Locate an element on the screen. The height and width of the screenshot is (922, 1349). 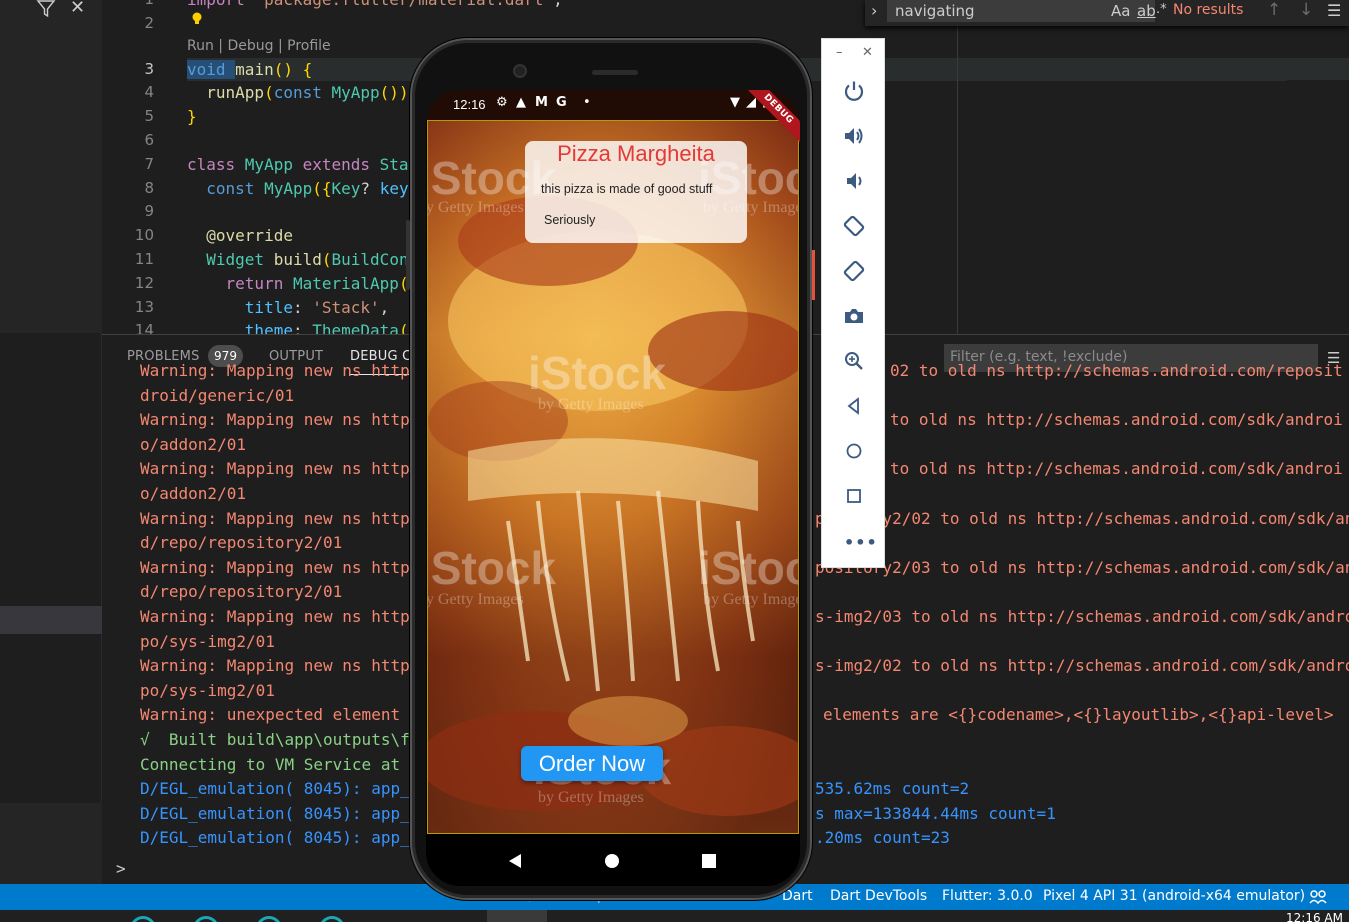
line-number: 4 is located at coordinates (149, 92).